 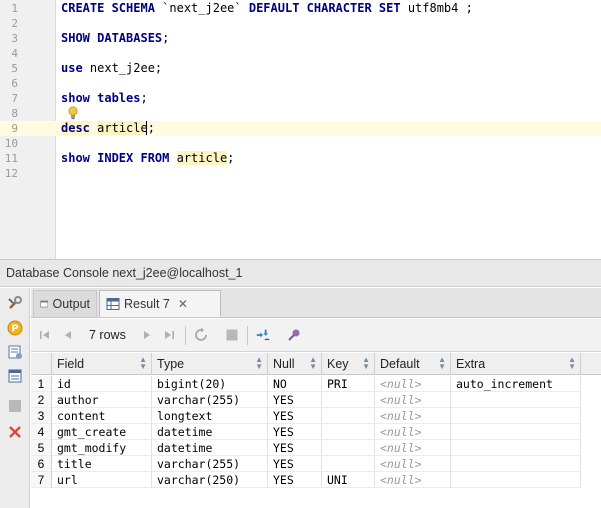 I want to click on code-line: 6, so click(x=300, y=83).